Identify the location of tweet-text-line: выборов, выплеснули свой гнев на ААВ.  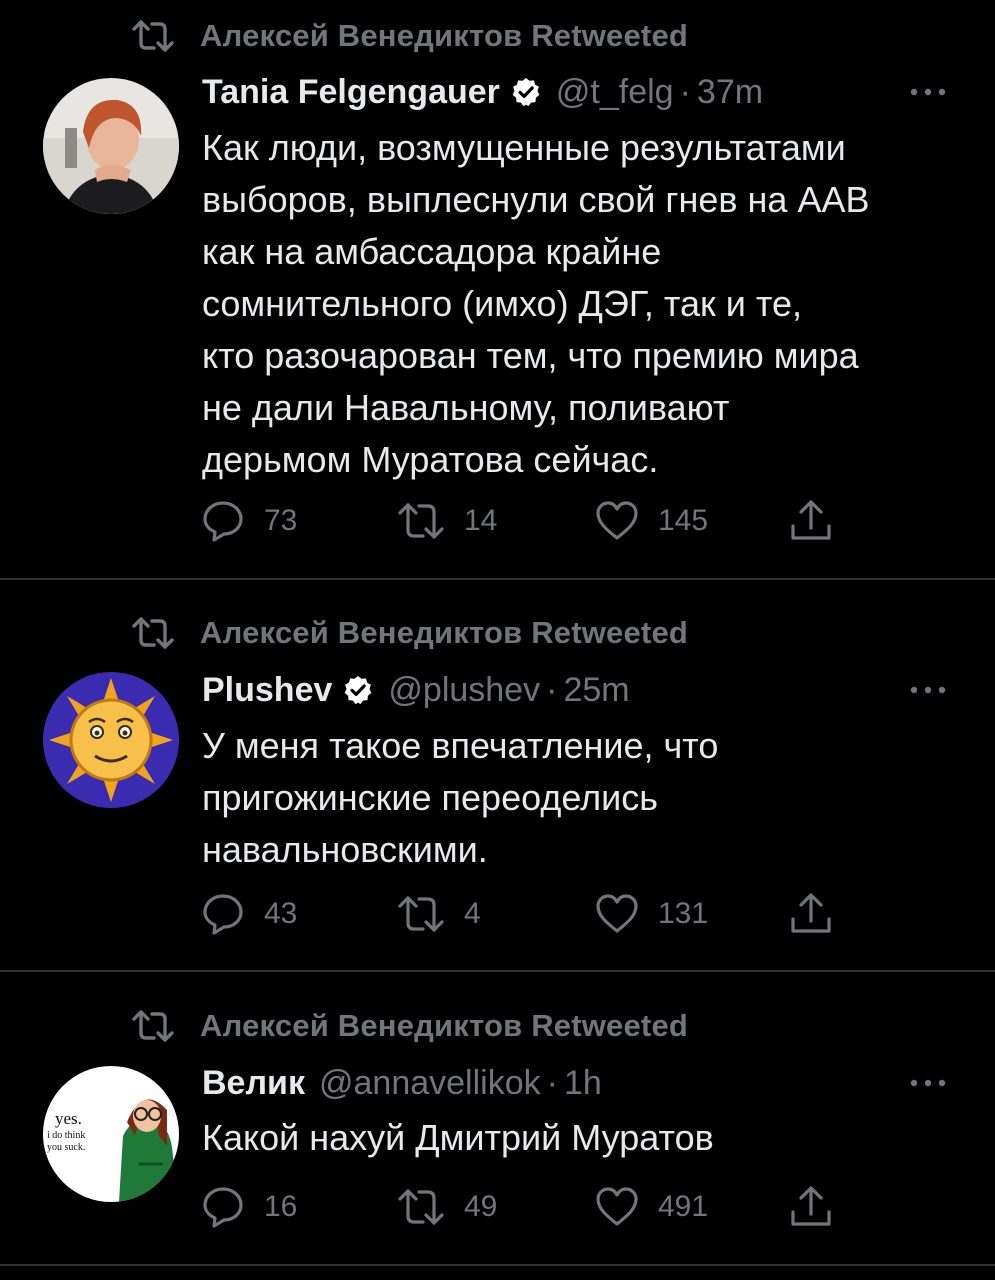
(536, 199).